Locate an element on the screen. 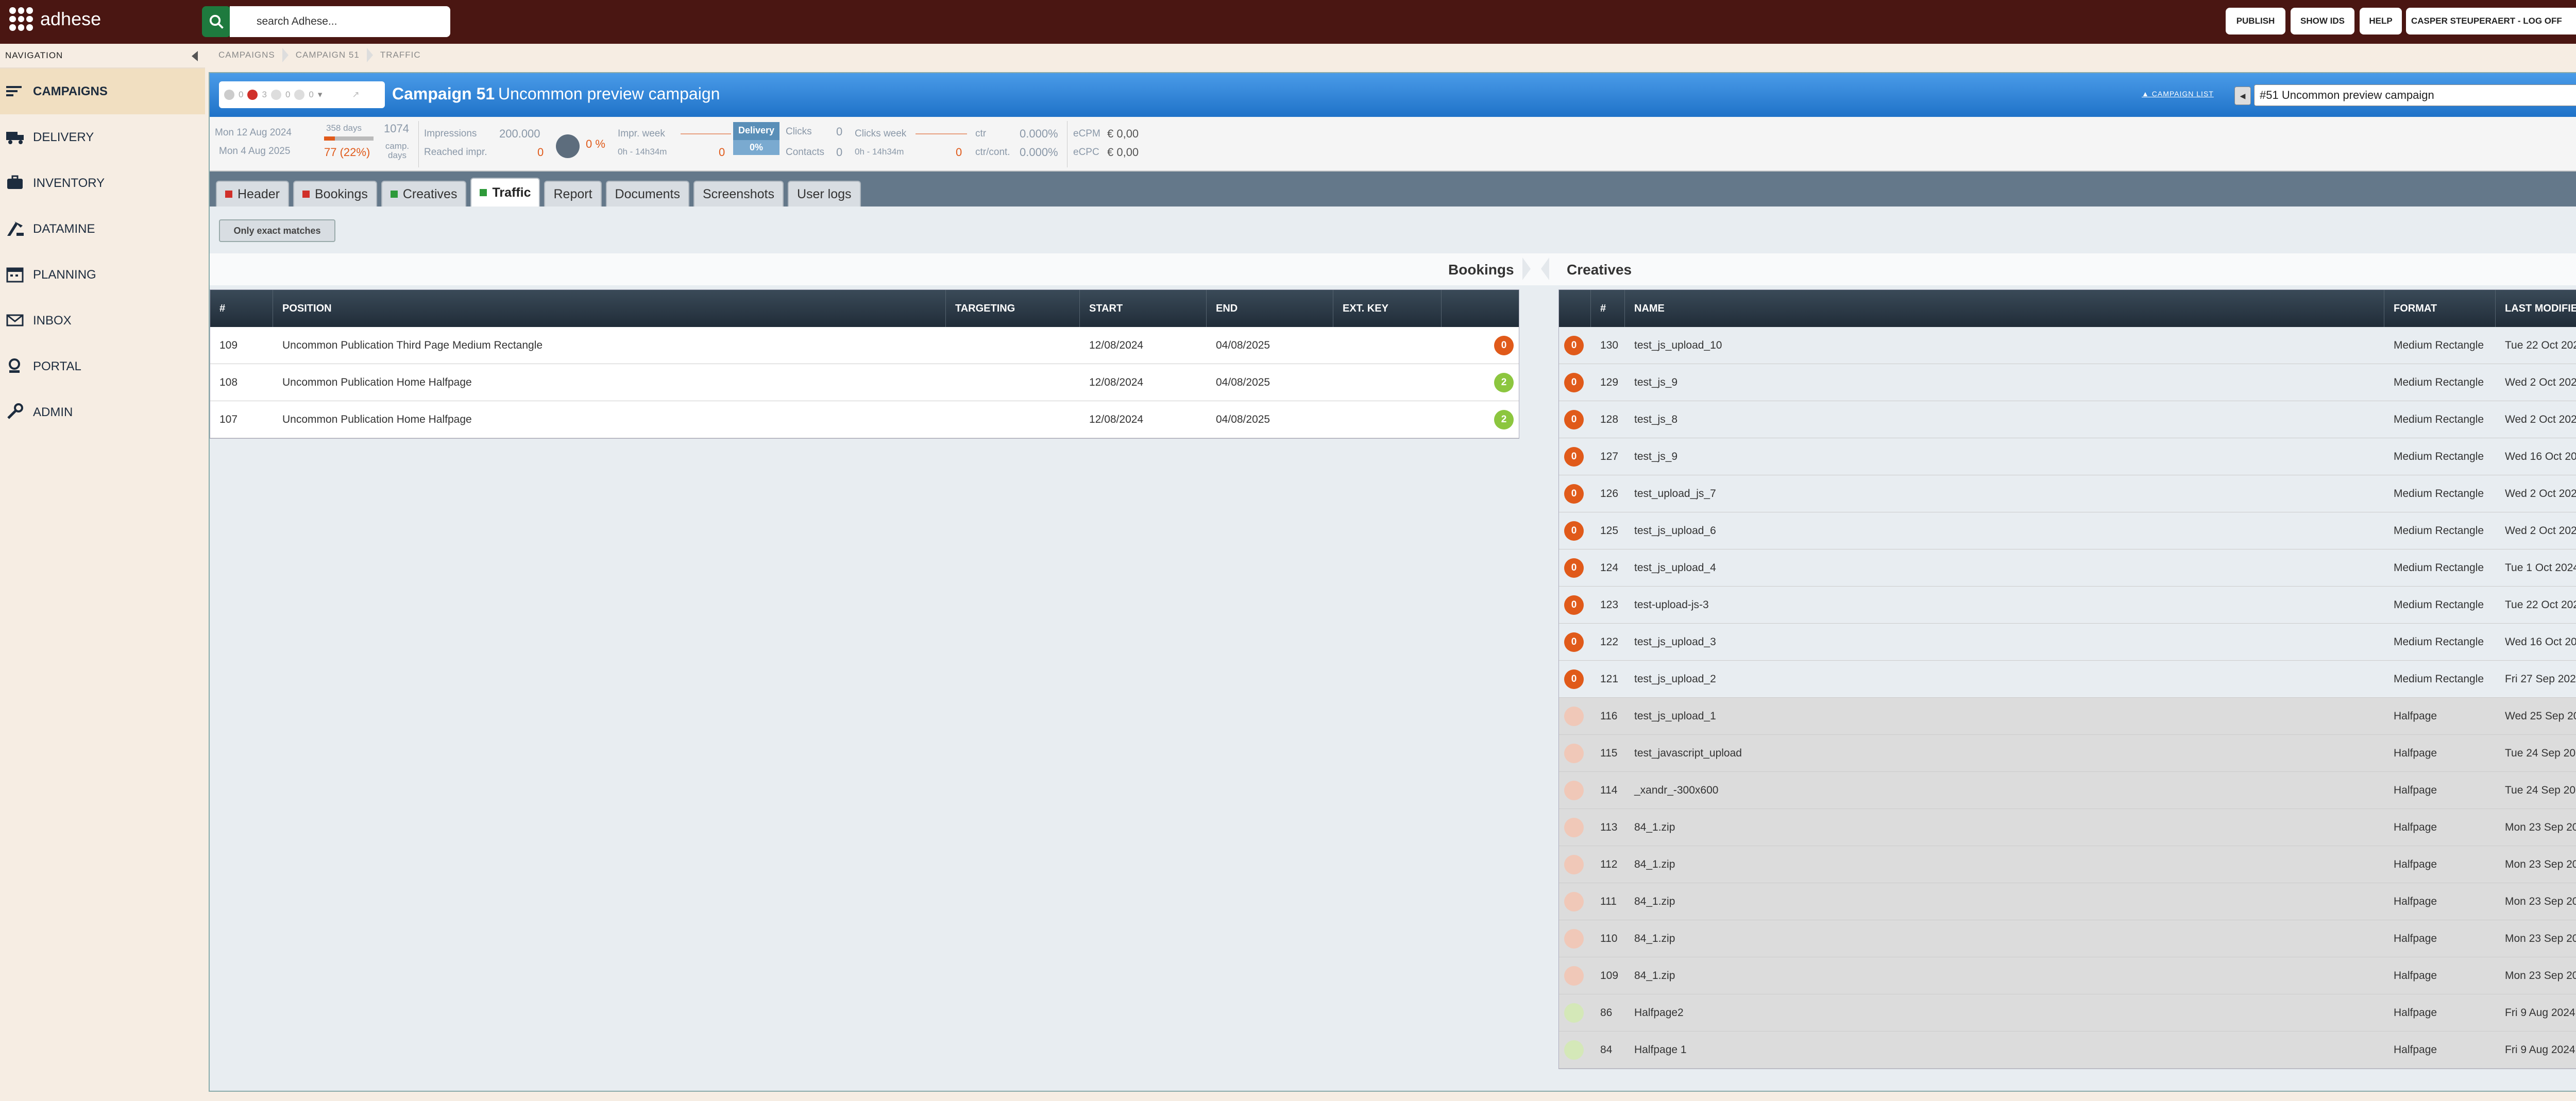 The width and height of the screenshot is (2576, 1101). creative-name: Halfpage2 is located at coordinates (1659, 1012).